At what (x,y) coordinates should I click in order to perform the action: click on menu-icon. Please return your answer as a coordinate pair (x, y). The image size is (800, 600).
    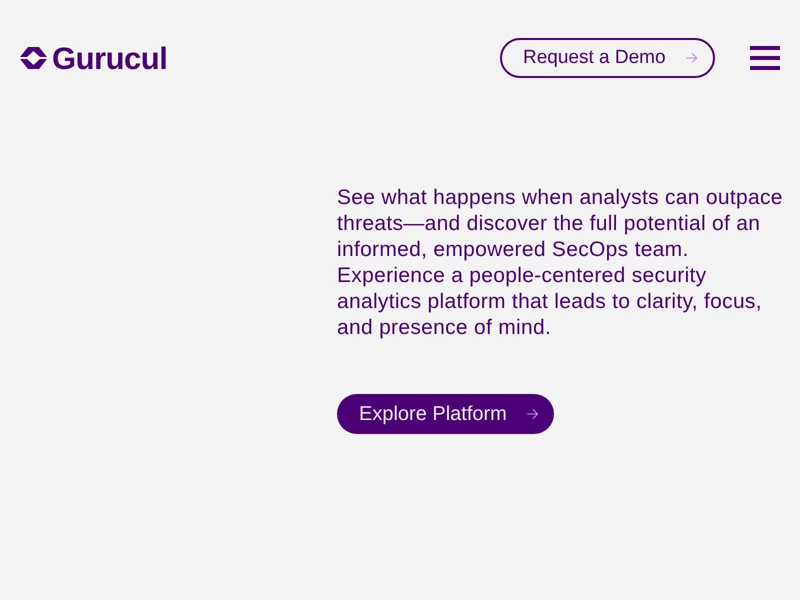
    Looking at the image, I should click on (765, 58).